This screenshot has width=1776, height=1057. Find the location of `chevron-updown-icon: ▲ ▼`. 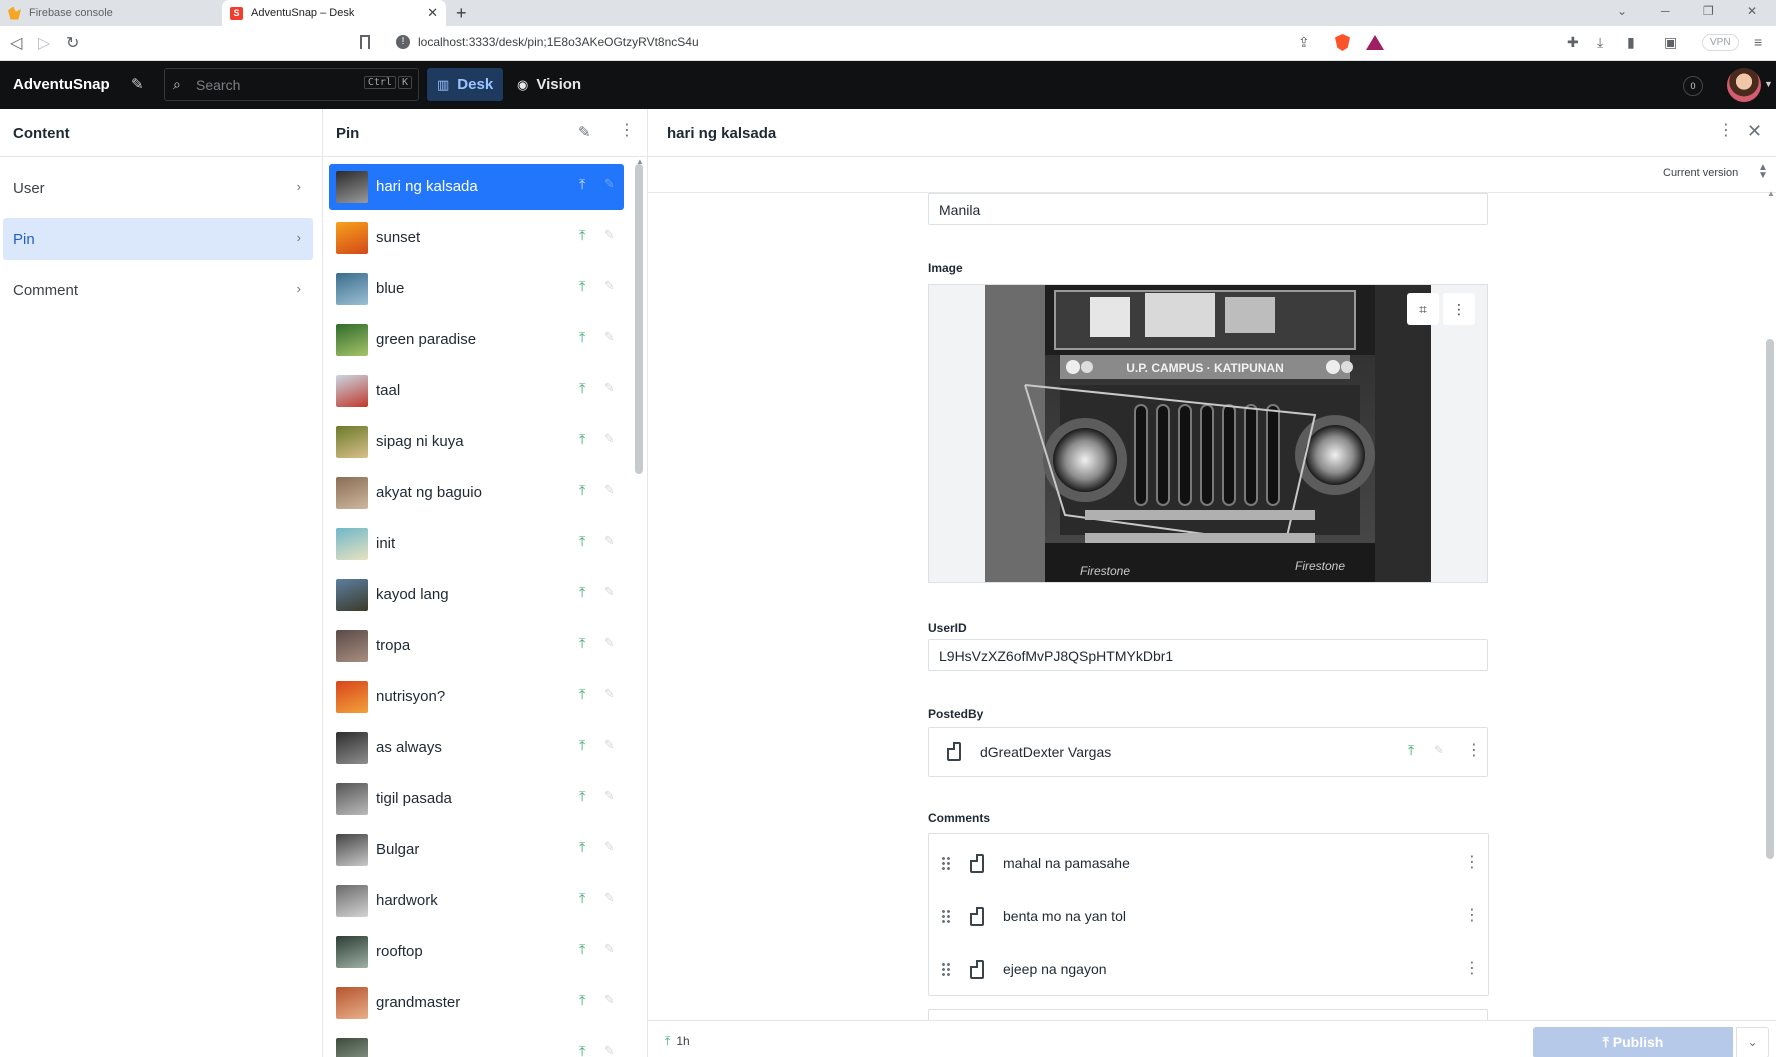

chevron-updown-icon: ▲ ▼ is located at coordinates (1763, 172).